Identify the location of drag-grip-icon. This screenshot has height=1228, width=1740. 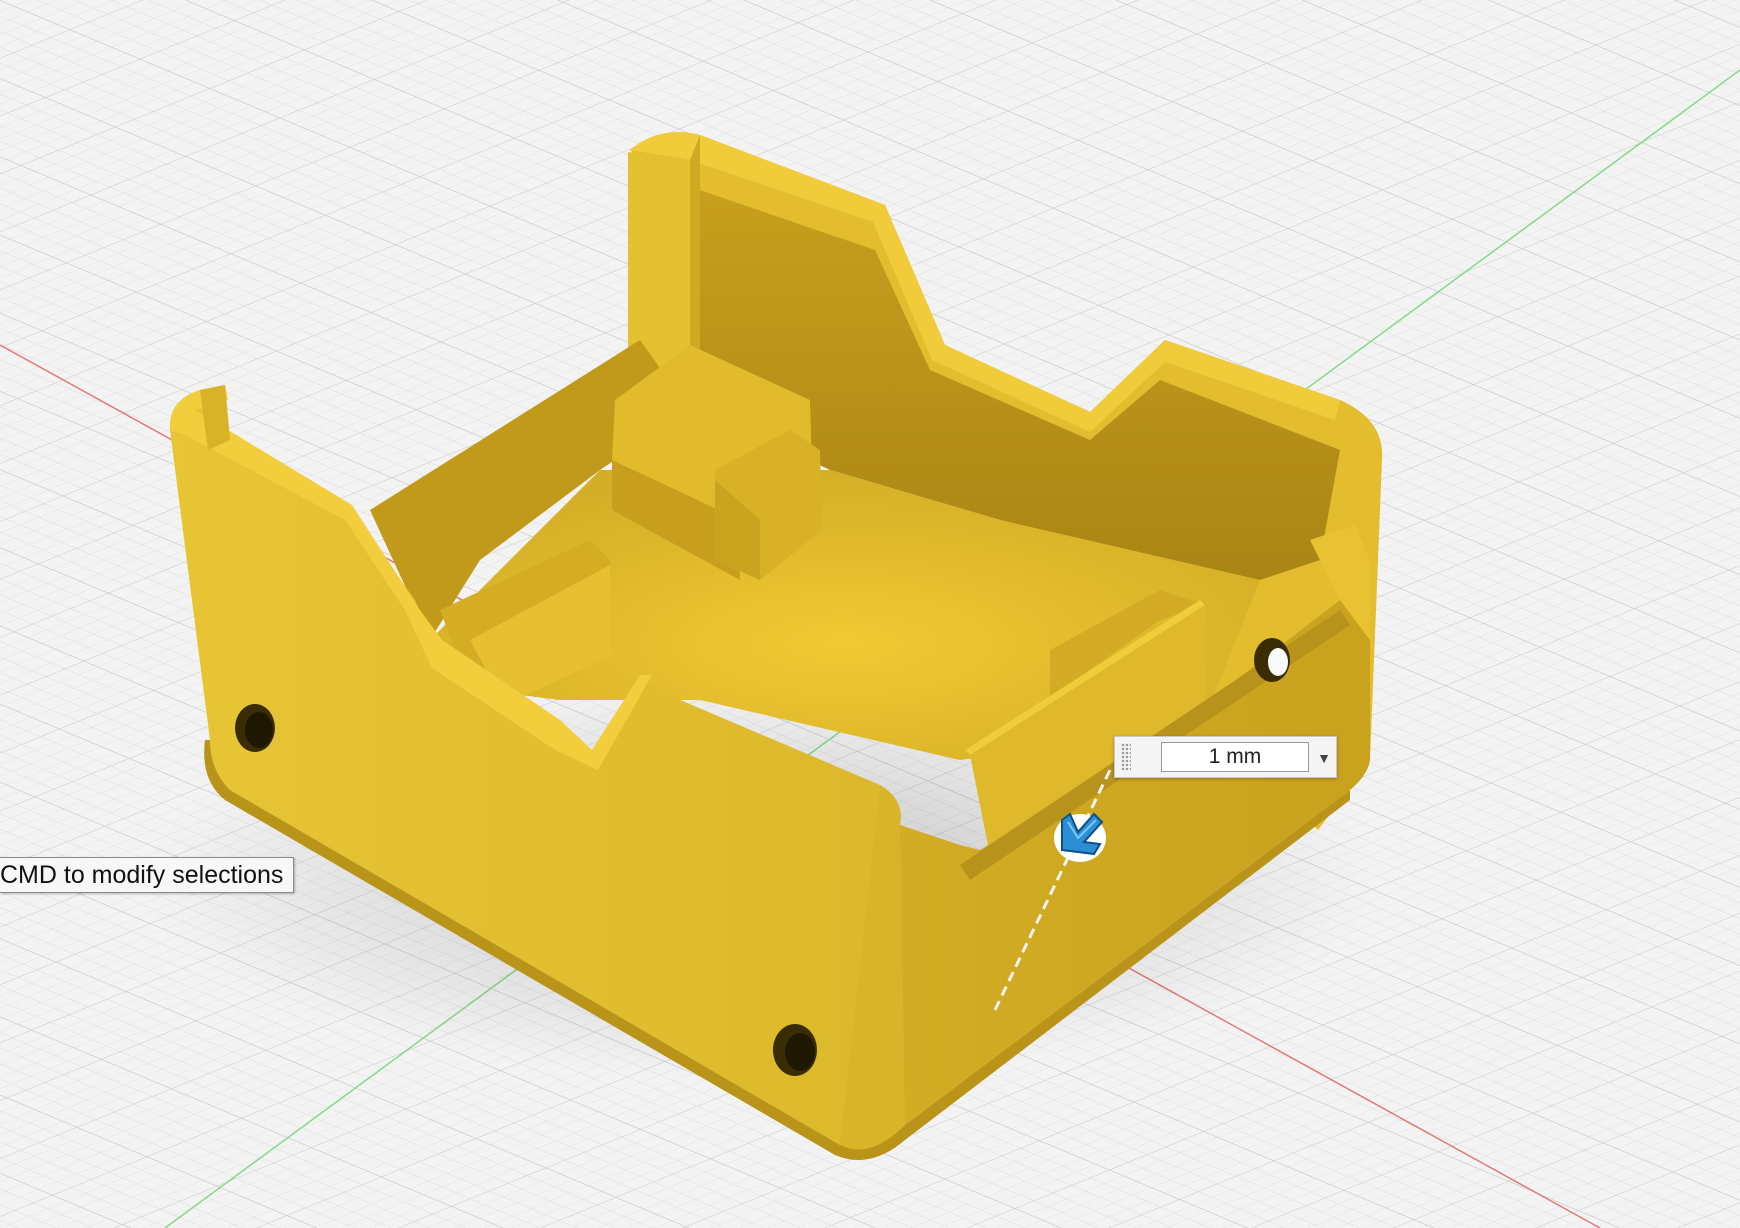
(1126, 757).